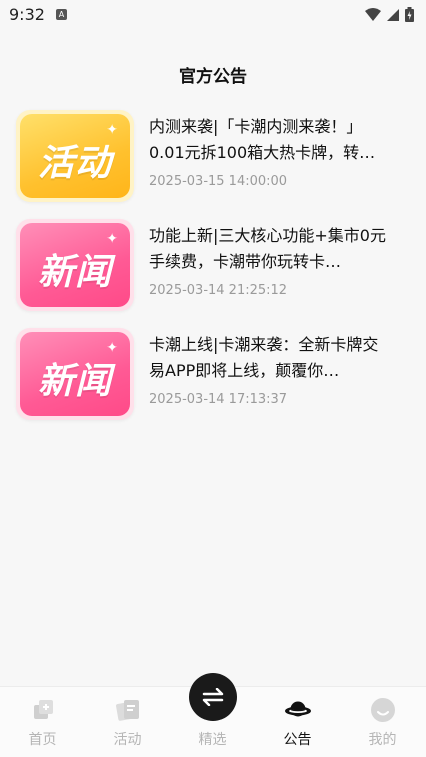  I want to click on tab-activity-label: 活动, so click(127, 740).